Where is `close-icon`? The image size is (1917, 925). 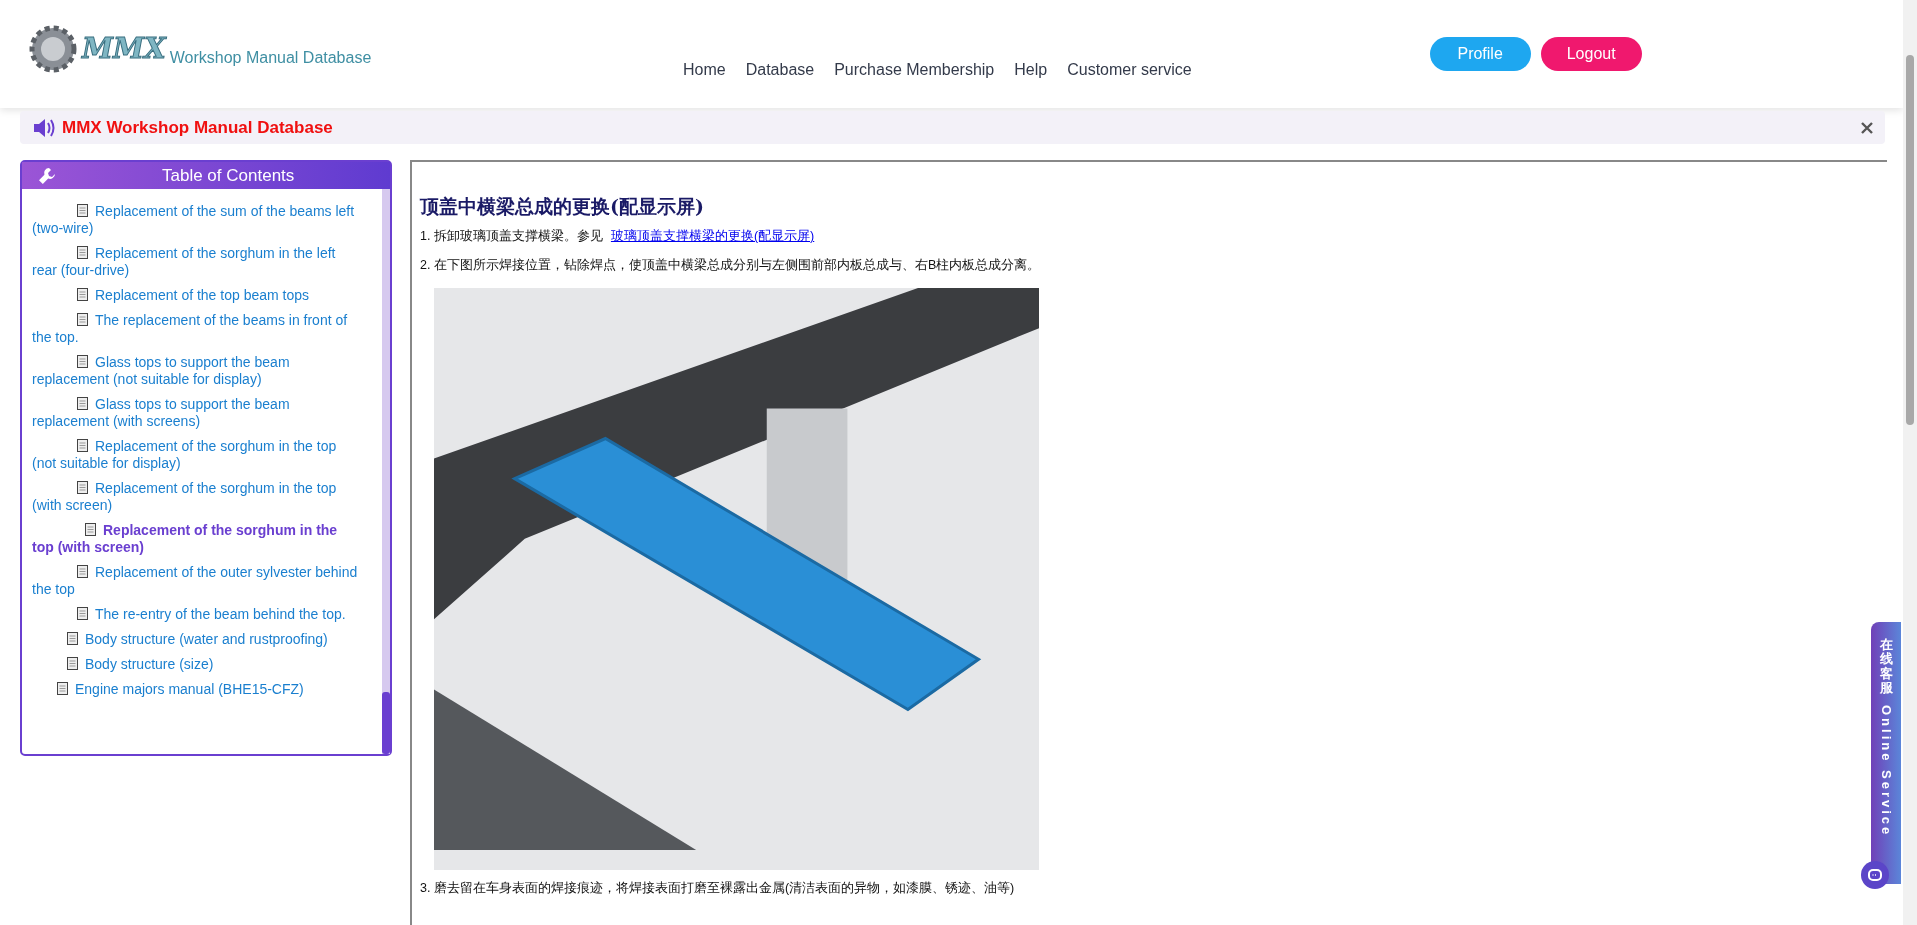
close-icon is located at coordinates (1867, 127).